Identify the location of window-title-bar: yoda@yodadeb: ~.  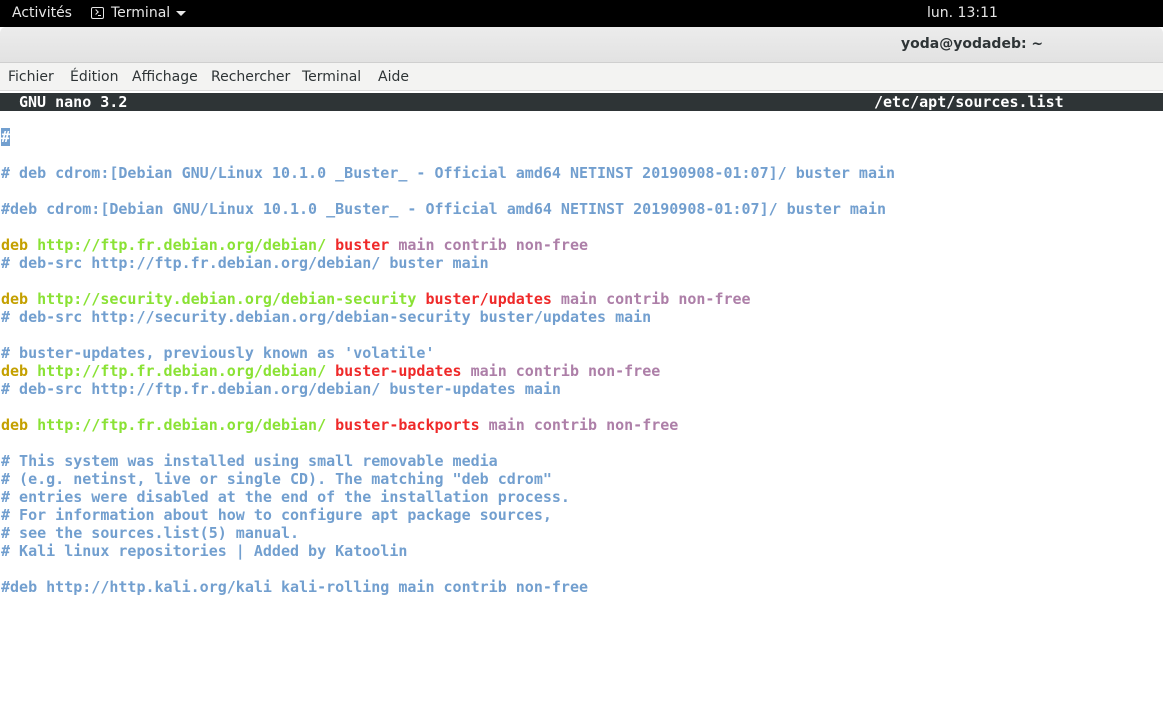
(581, 45).